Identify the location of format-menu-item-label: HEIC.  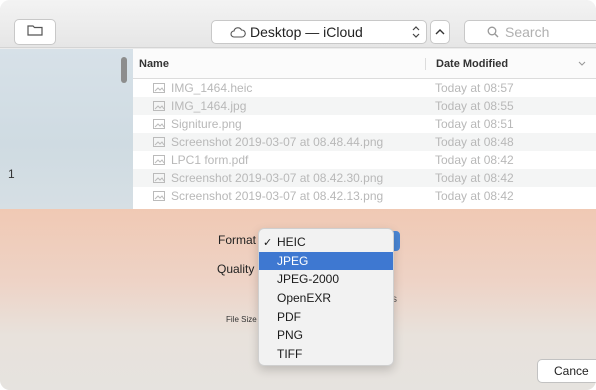
(291, 242).